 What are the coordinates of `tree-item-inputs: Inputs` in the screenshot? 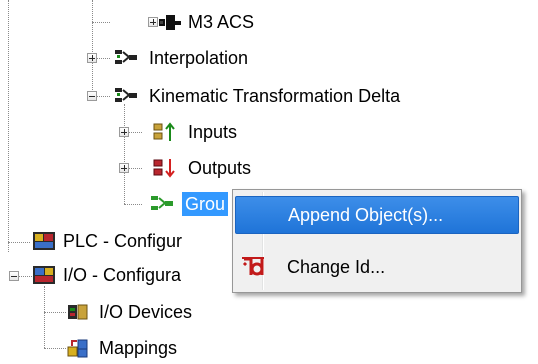 It's located at (212, 132).